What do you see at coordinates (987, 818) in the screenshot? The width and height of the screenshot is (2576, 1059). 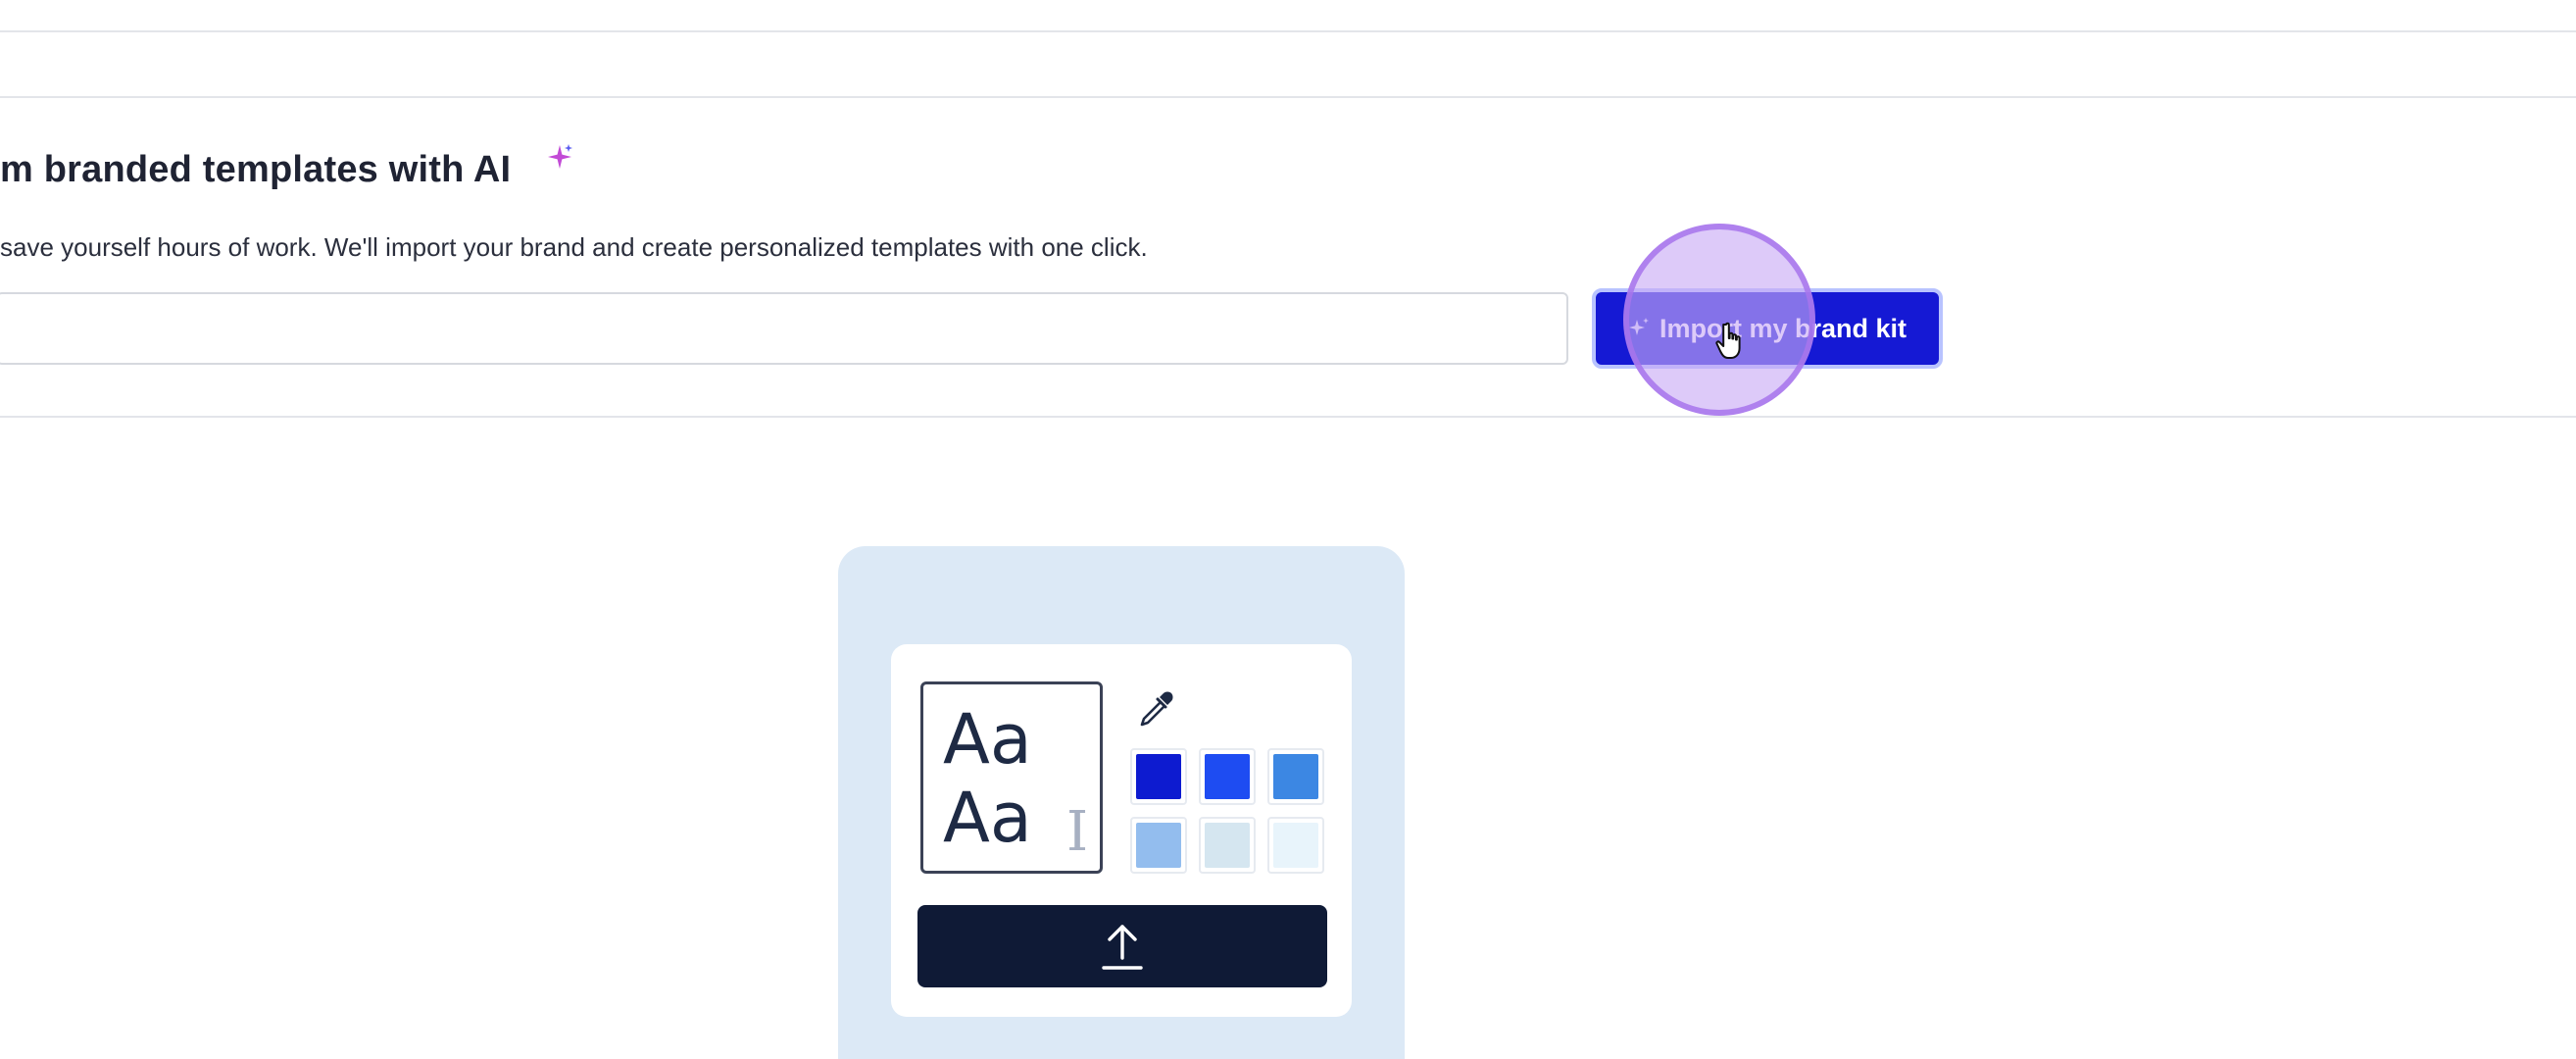 I see `type-sample-line2: Aa` at bounding box center [987, 818].